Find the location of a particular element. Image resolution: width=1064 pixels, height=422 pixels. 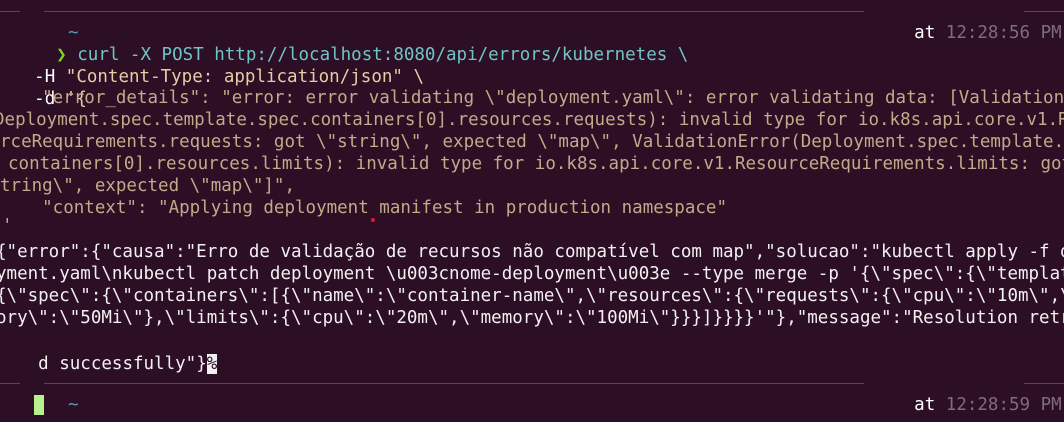

text-cursor is located at coordinates (39, 405).